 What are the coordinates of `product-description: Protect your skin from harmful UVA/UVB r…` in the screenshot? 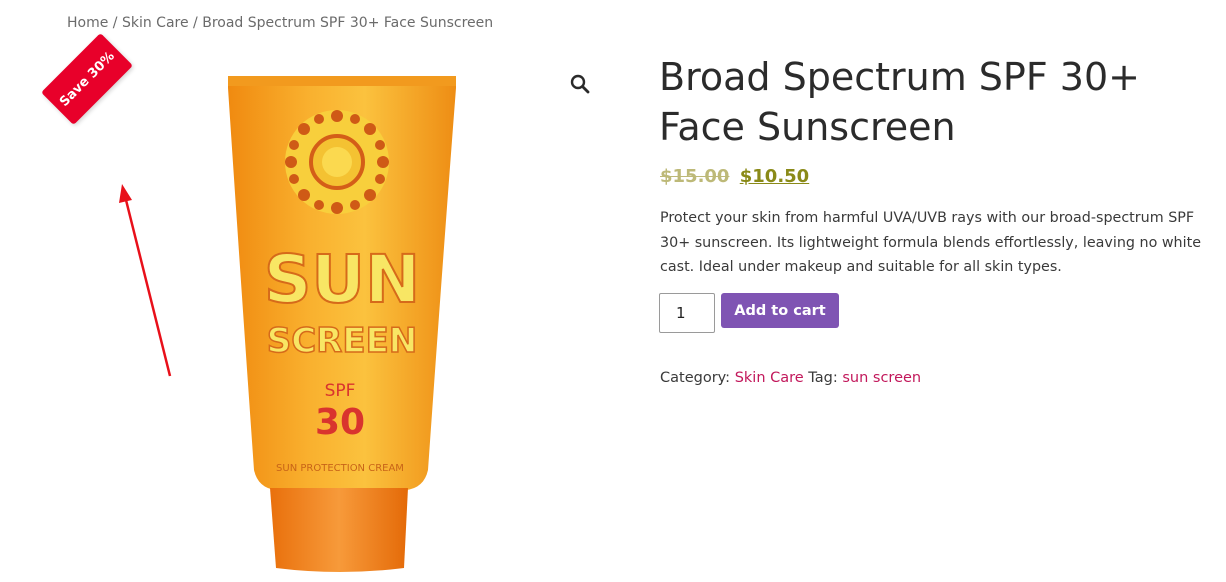 It's located at (930, 242).